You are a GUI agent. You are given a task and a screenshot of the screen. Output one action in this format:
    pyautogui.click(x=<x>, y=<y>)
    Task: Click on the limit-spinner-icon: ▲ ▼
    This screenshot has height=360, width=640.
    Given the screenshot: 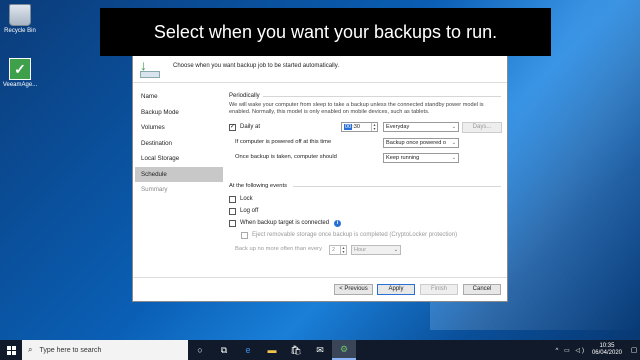 What is the action you would take?
    pyautogui.click(x=343, y=250)
    